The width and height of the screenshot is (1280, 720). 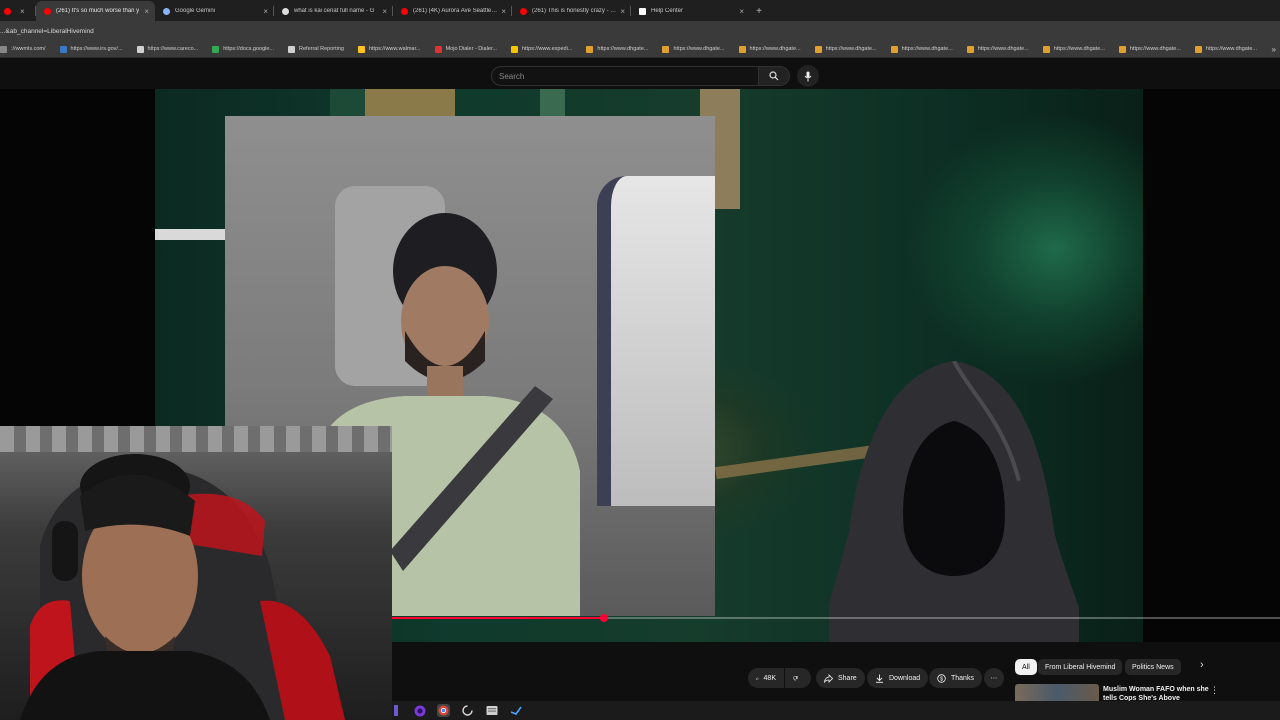 I want to click on search-icon, so click(x=774, y=76).